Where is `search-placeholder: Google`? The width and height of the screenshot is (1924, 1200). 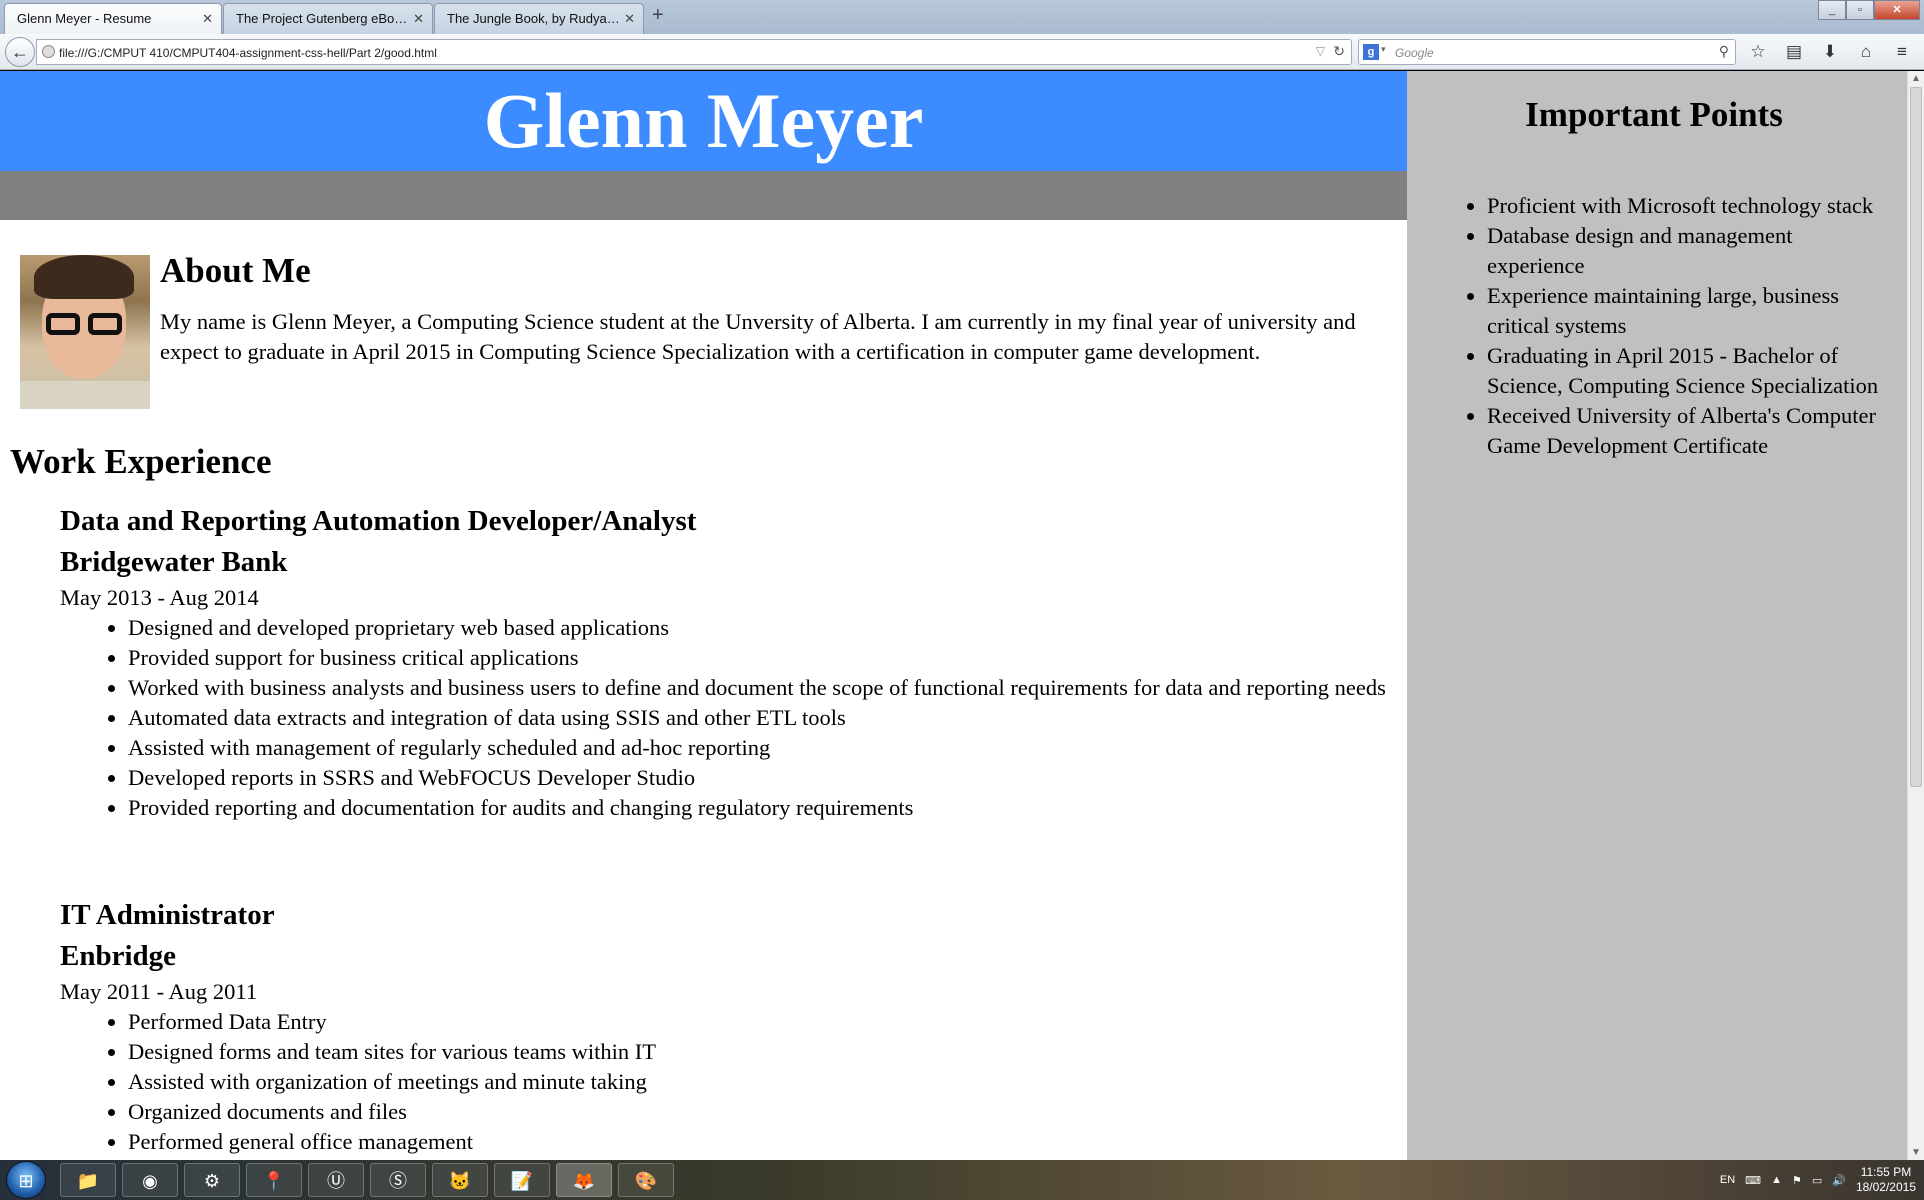
search-placeholder: Google is located at coordinates (1414, 53).